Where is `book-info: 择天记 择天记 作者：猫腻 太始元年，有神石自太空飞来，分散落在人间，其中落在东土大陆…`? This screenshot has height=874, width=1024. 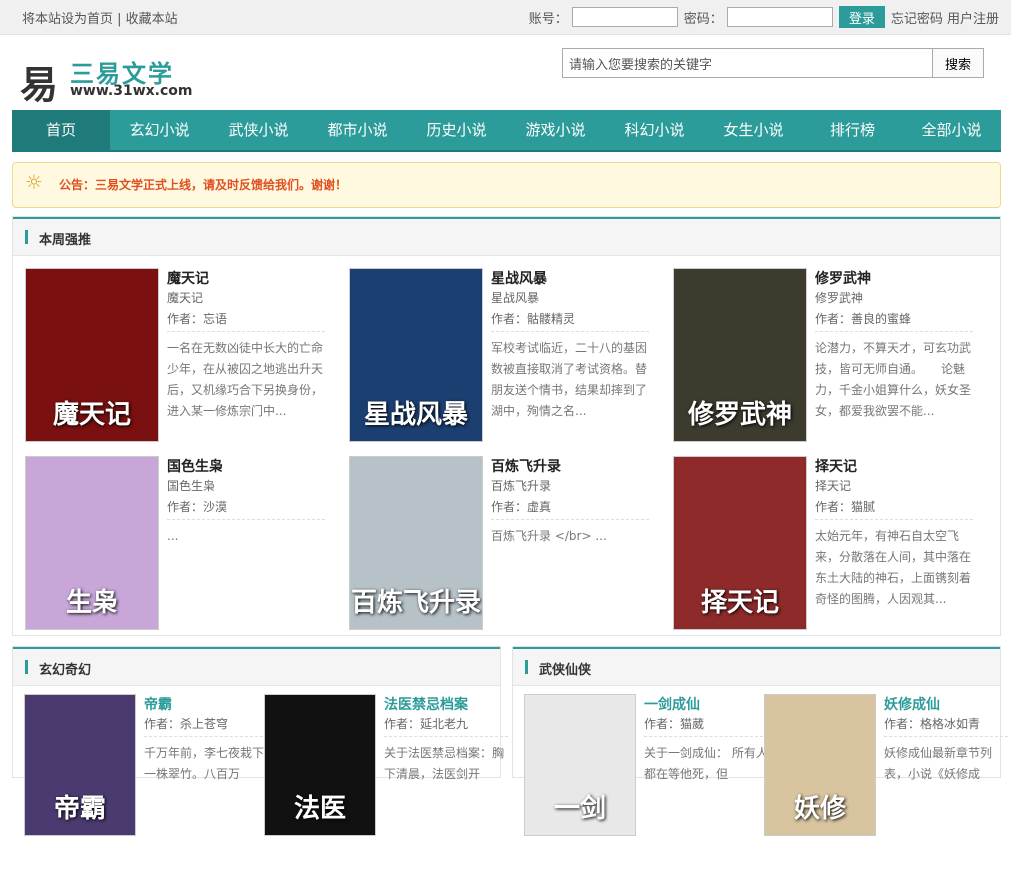
book-info: 择天记 择天记 作者：猫腻 太始元年，有神石自太空飞来，分散落在人间，其中落在东土大陆… is located at coordinates (894, 533).